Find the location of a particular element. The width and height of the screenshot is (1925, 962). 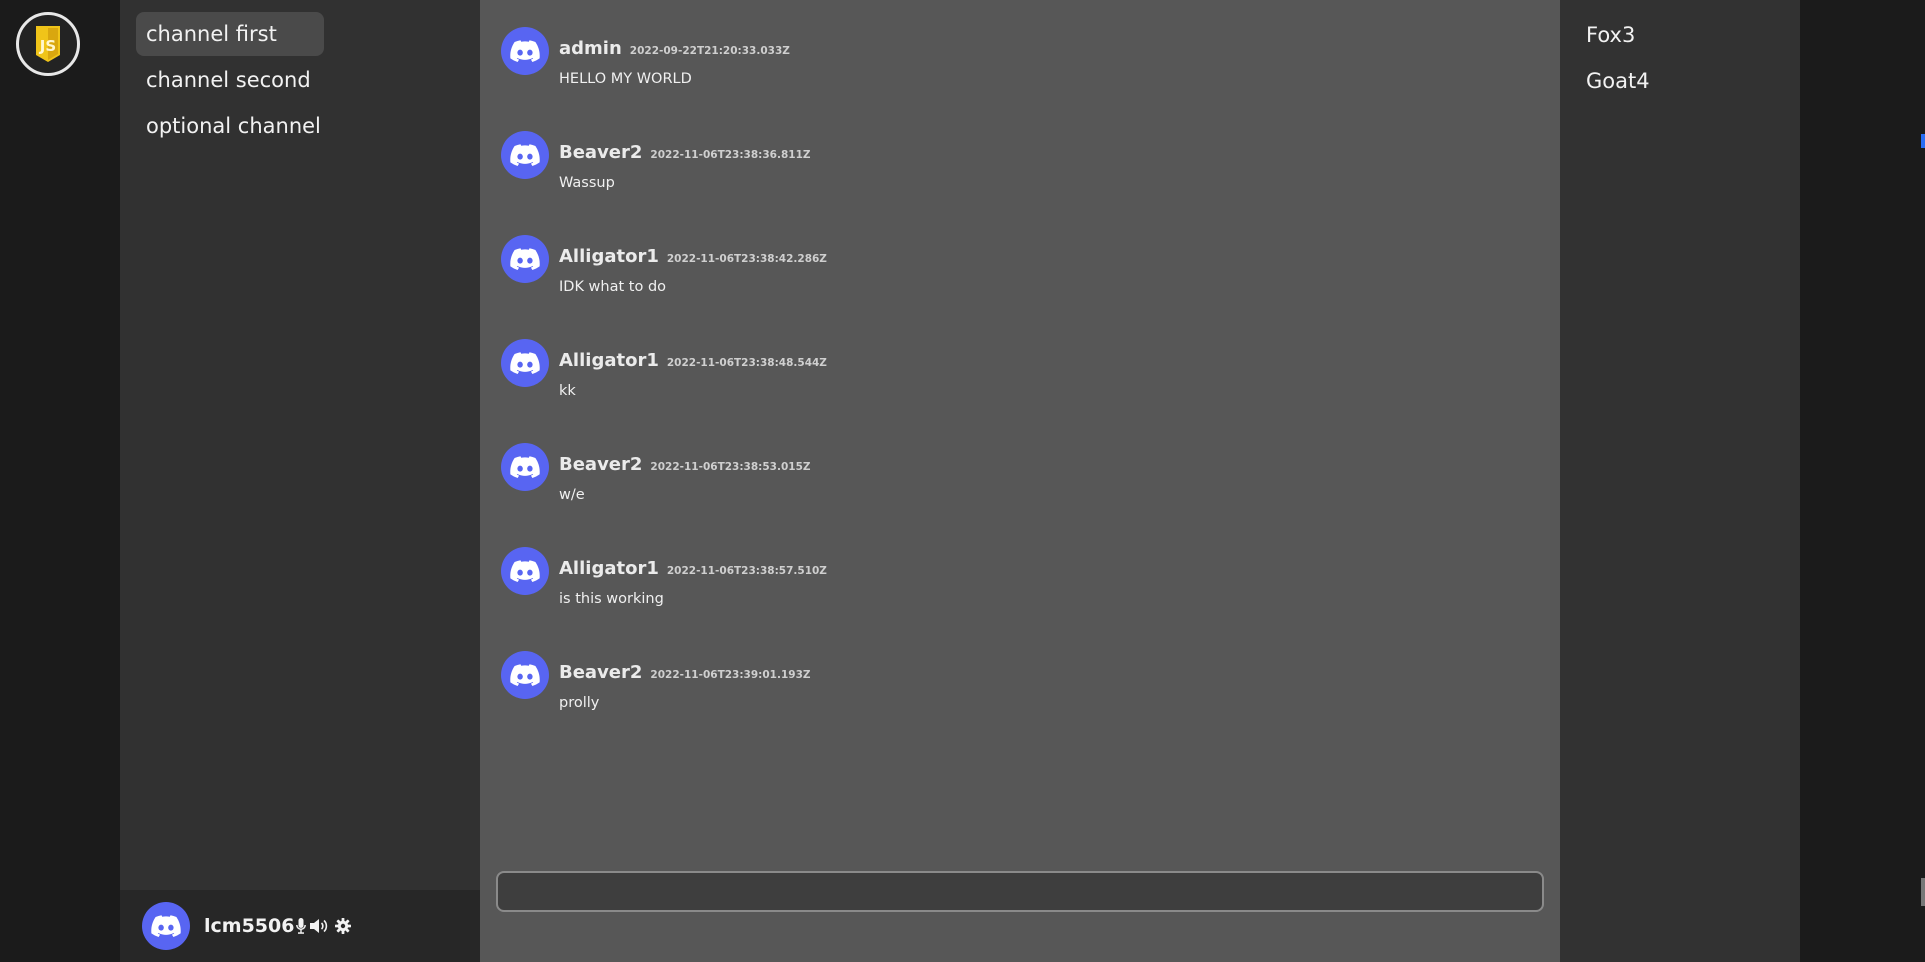

mic-button is located at coordinates (301, 926).